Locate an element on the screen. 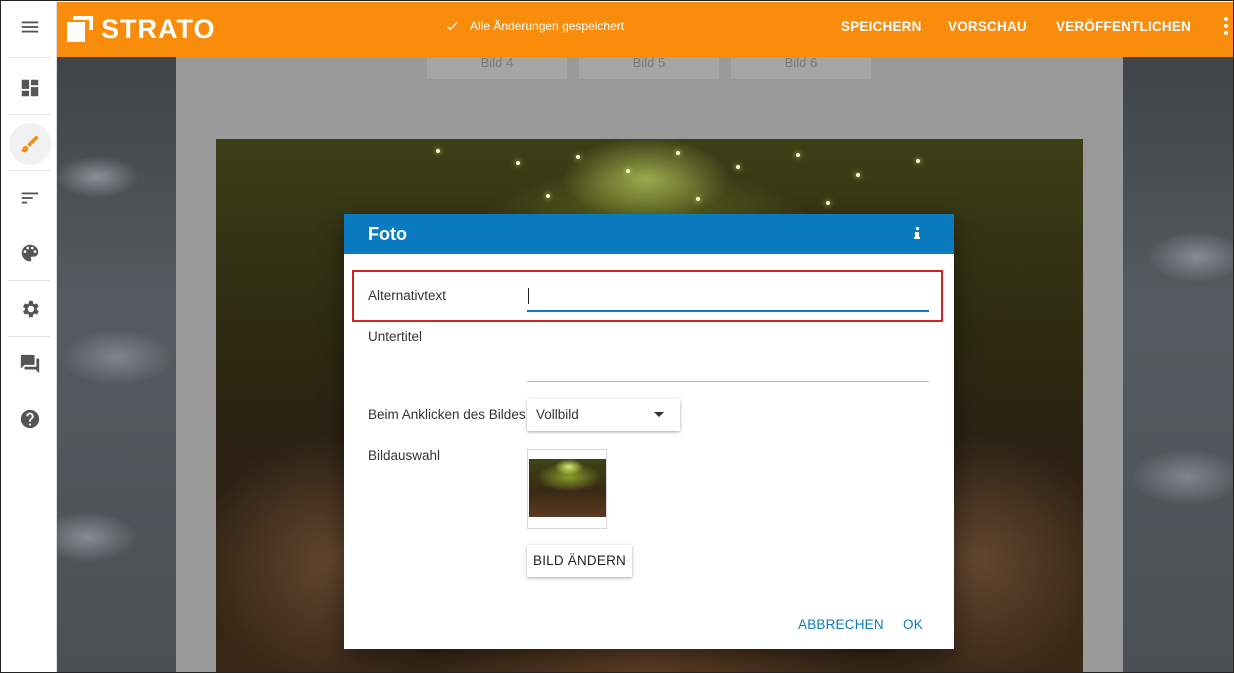 This screenshot has width=1234, height=673. ok-button: OK is located at coordinates (913, 624).